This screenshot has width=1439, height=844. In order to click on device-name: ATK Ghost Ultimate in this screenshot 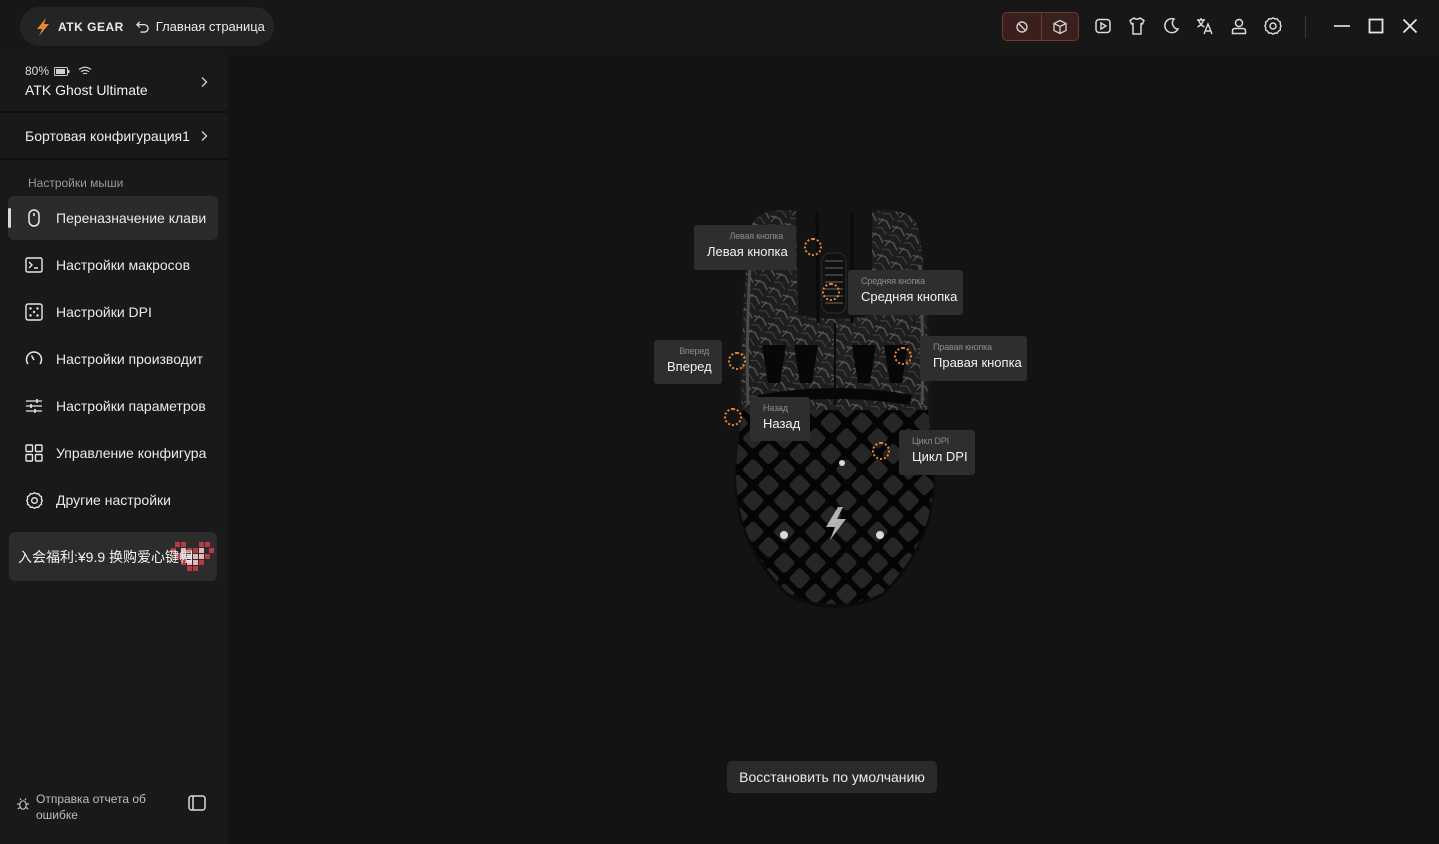, I will do `click(86, 90)`.